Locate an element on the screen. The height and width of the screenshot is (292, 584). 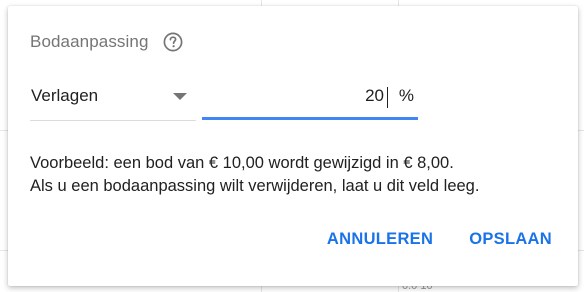
adjustment-percentage-input is located at coordinates (304, 96).